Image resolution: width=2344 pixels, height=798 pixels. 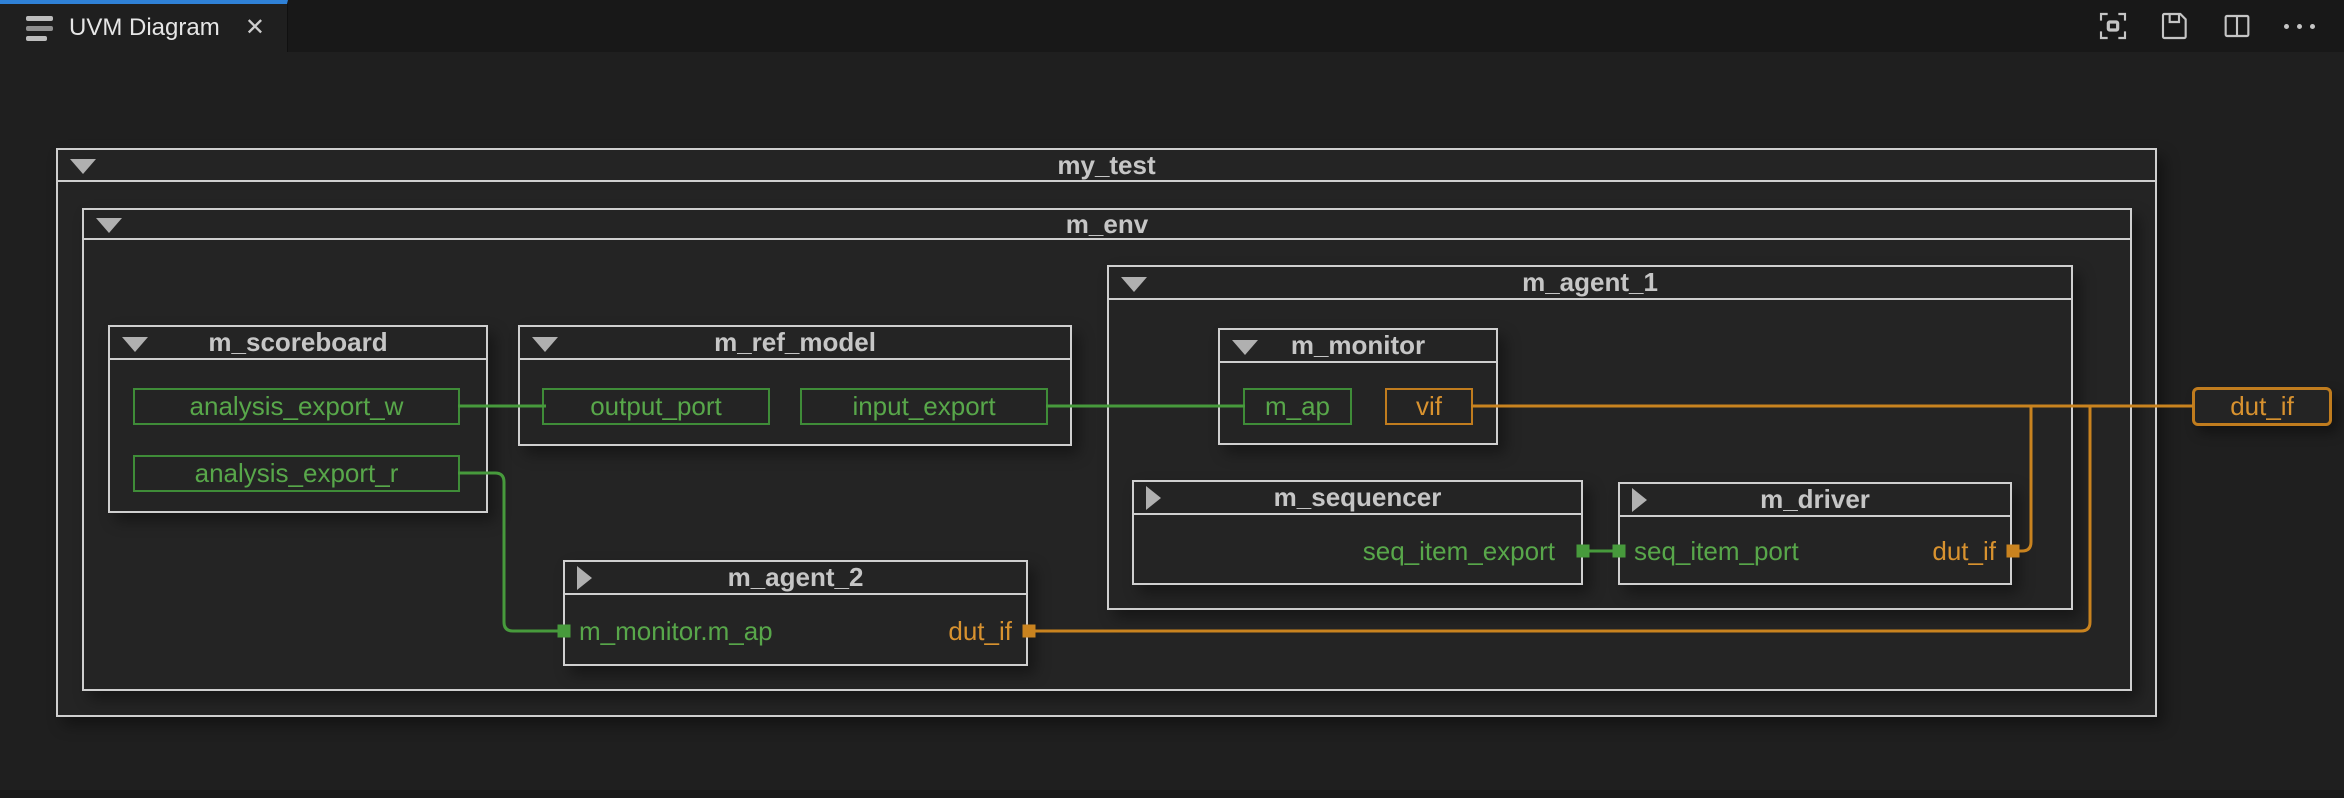 I want to click on block-my-test-header: my_test, so click(x=1106, y=166).